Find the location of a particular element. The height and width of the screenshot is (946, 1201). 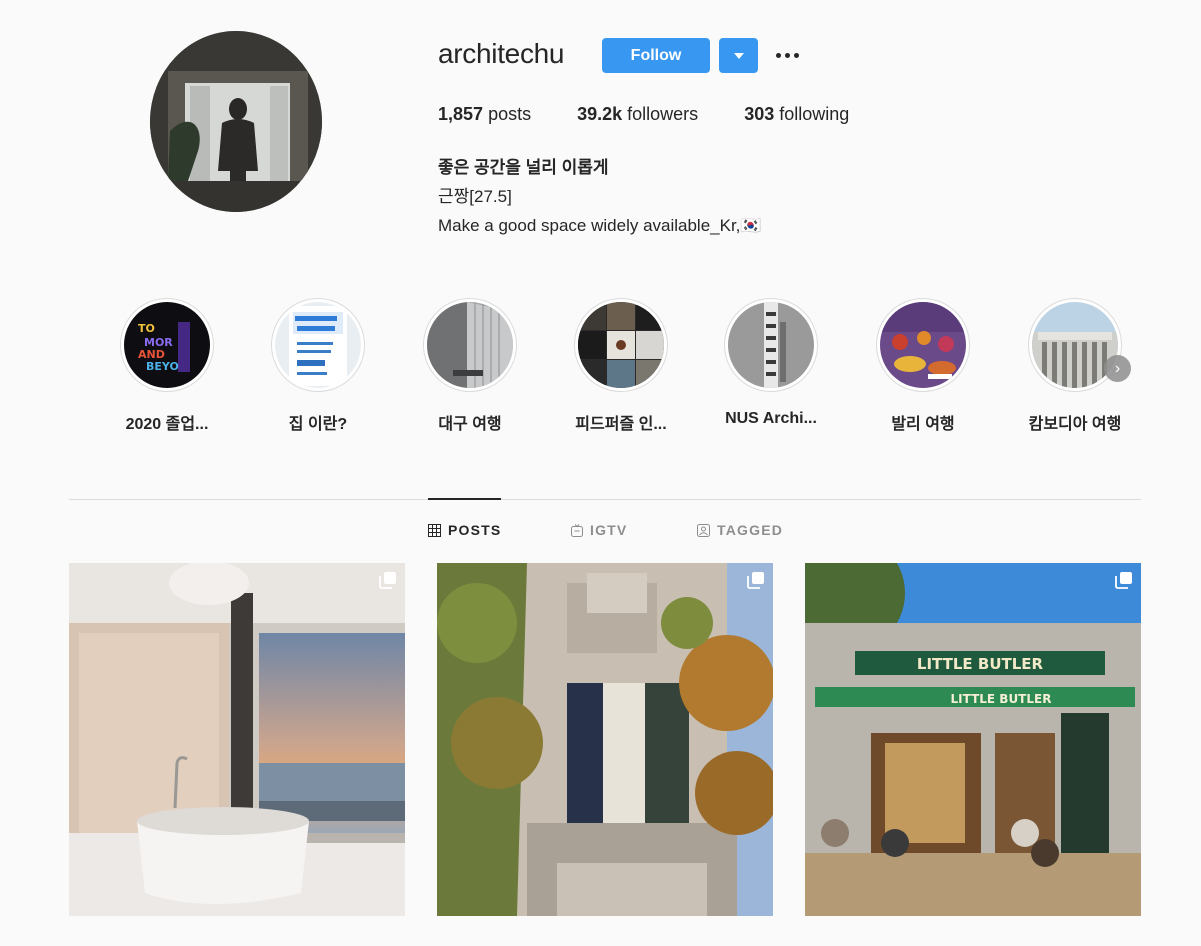

posts-label: posts is located at coordinates (510, 114).